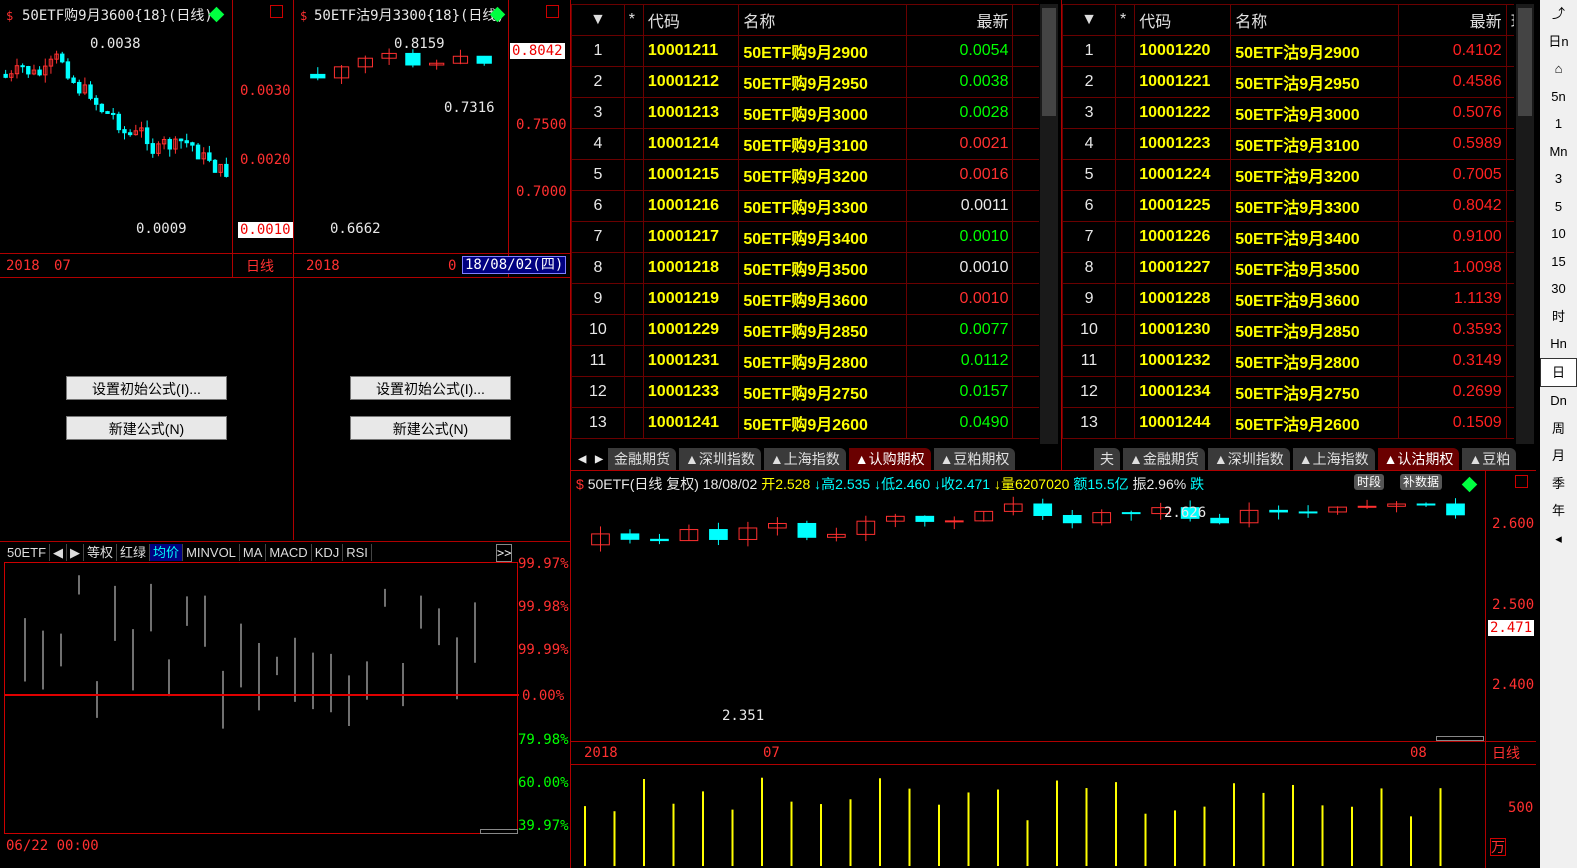  What do you see at coordinates (1288, 423) in the screenshot?
I see `table-row: 13 10001244 50ETF沽9月2600 0.1509` at bounding box center [1288, 423].